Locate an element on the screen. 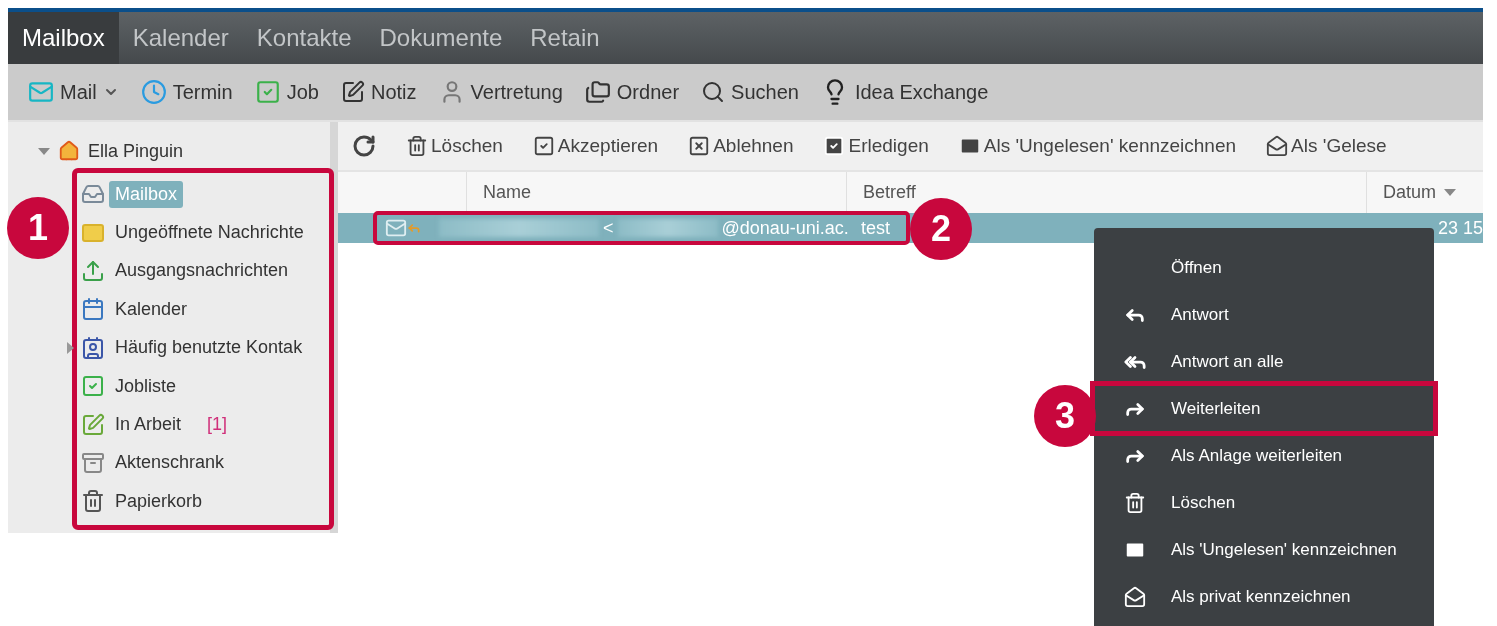  folders-icon is located at coordinates (597, 92).